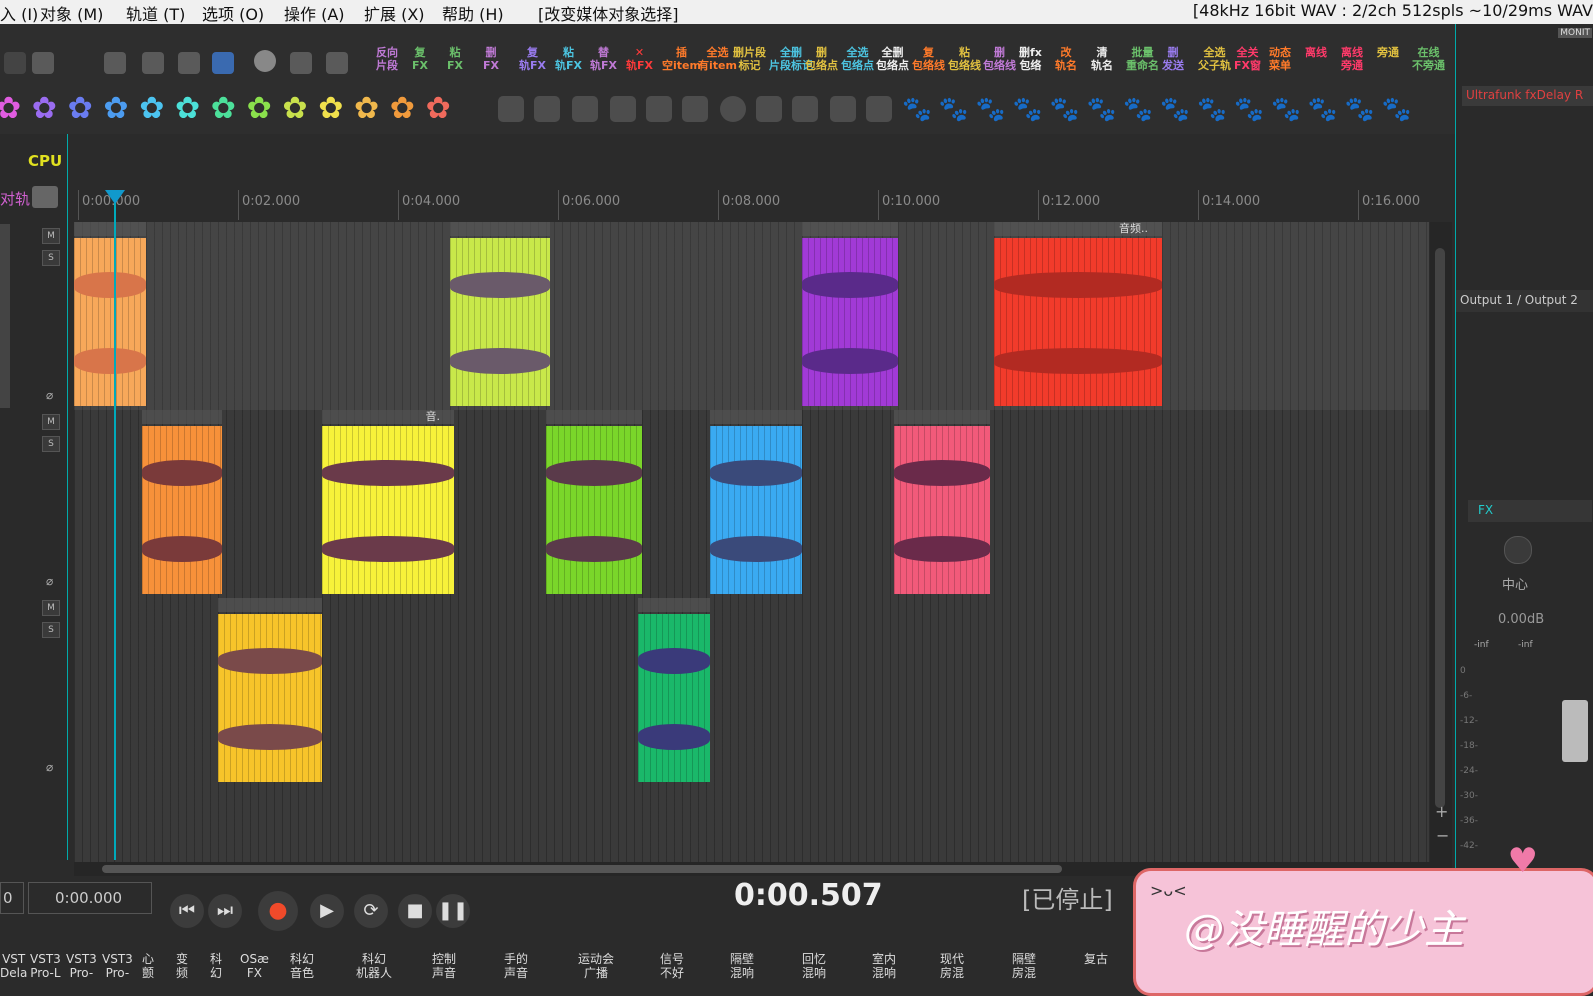  What do you see at coordinates (516, 966) in the screenshot?
I see `fx-preset-button: 手的 声音` at bounding box center [516, 966].